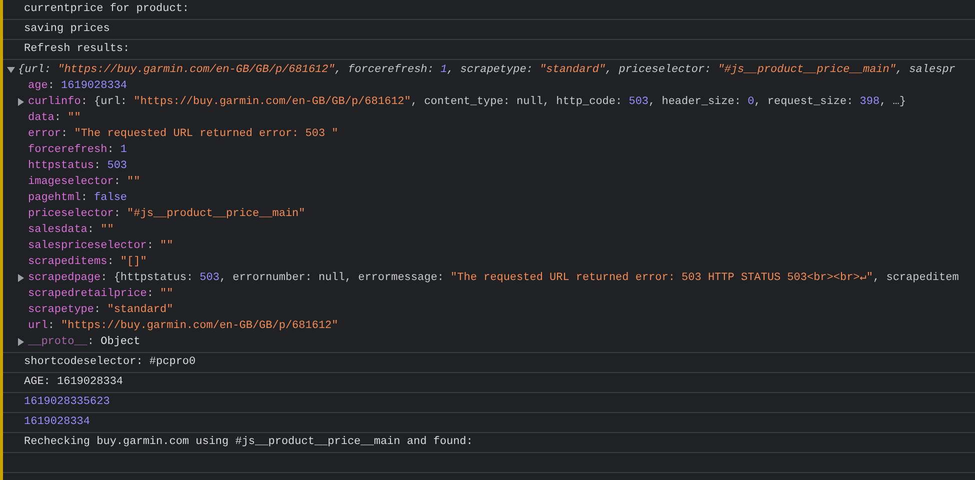 The height and width of the screenshot is (480, 975). What do you see at coordinates (78, 86) in the screenshot?
I see `property-line: age: 1619028334` at bounding box center [78, 86].